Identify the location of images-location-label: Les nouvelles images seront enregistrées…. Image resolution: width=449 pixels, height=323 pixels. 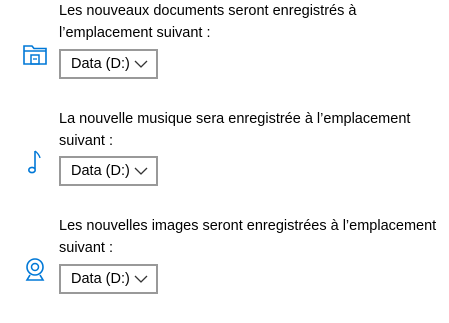
(248, 237).